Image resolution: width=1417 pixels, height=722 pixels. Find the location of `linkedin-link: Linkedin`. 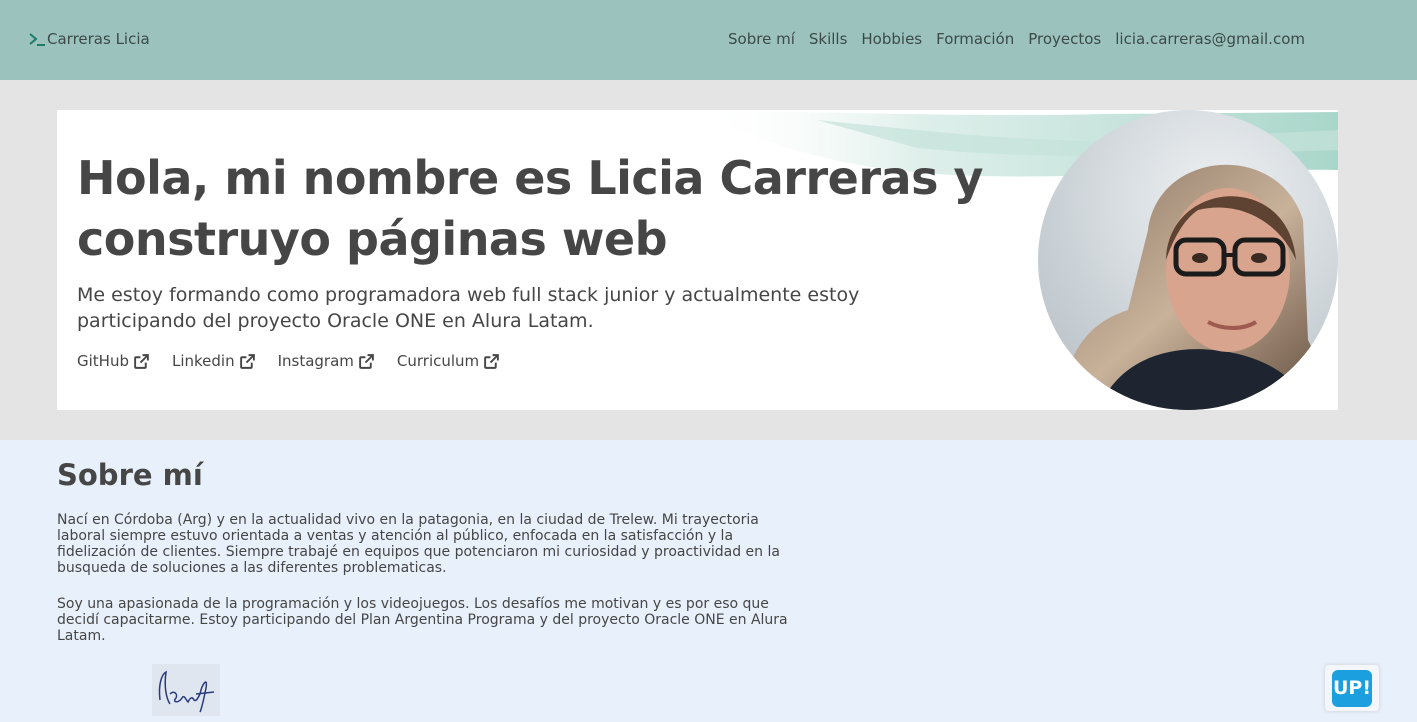

linkedin-link: Linkedin is located at coordinates (214, 361).